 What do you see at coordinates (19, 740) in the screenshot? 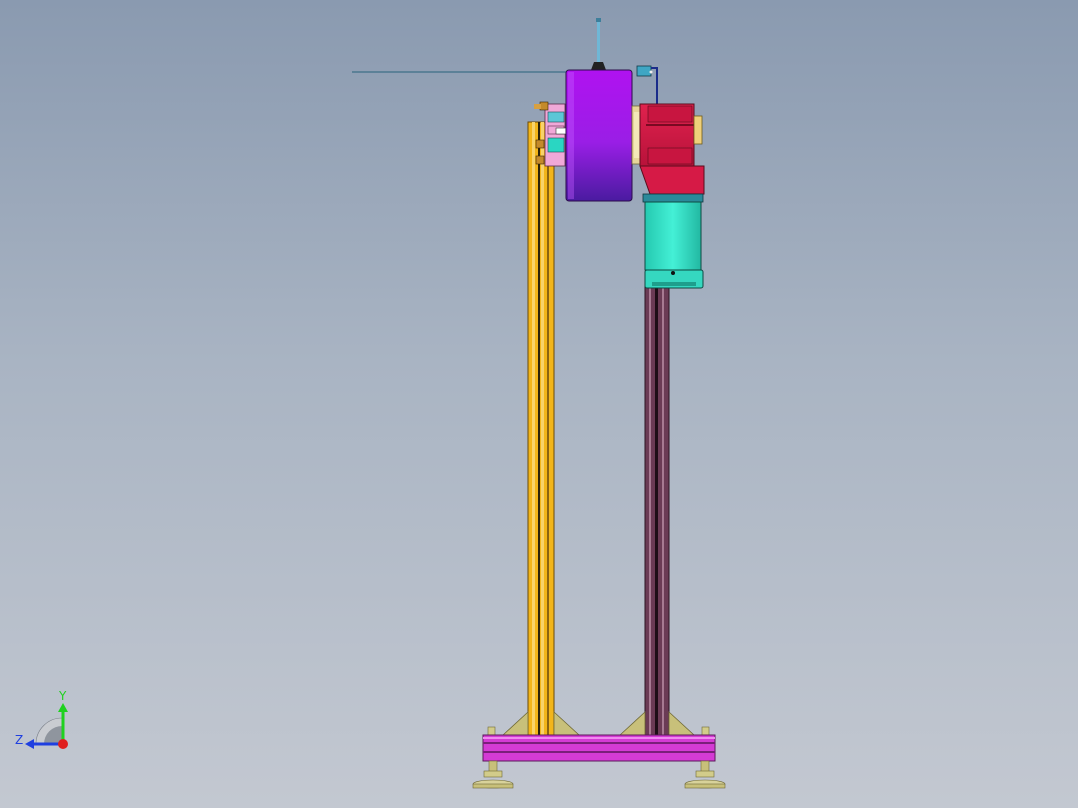
I see `z-axis-label: Z` at bounding box center [19, 740].